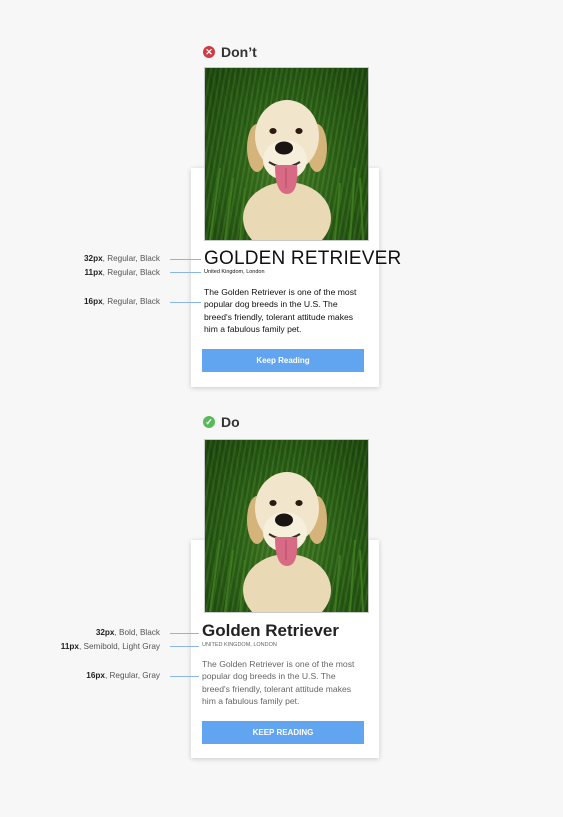 The image size is (563, 817). What do you see at coordinates (209, 52) in the screenshot?
I see `x-circle-icon: ✕` at bounding box center [209, 52].